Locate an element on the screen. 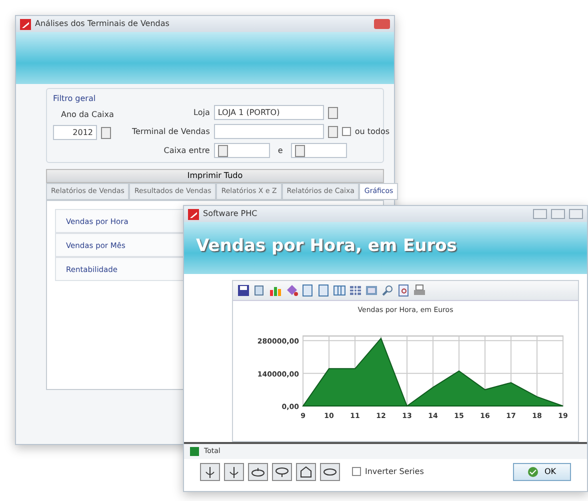 Image resolution: width=588 pixels, height=501 pixels. zoom-icon is located at coordinates (387, 290).